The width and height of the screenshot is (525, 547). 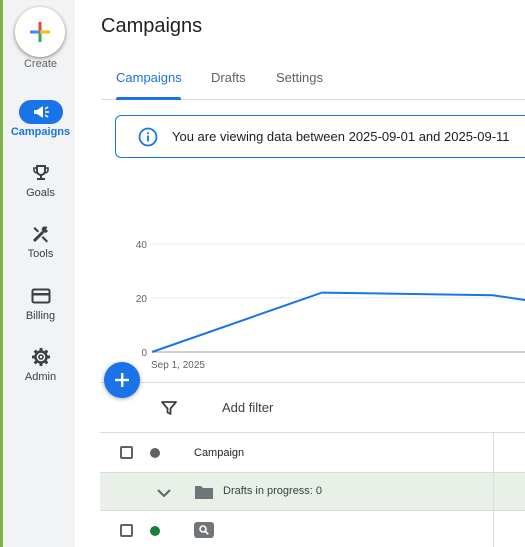 What do you see at coordinates (40, 254) in the screenshot?
I see `nav-label-tools: Tools` at bounding box center [40, 254].